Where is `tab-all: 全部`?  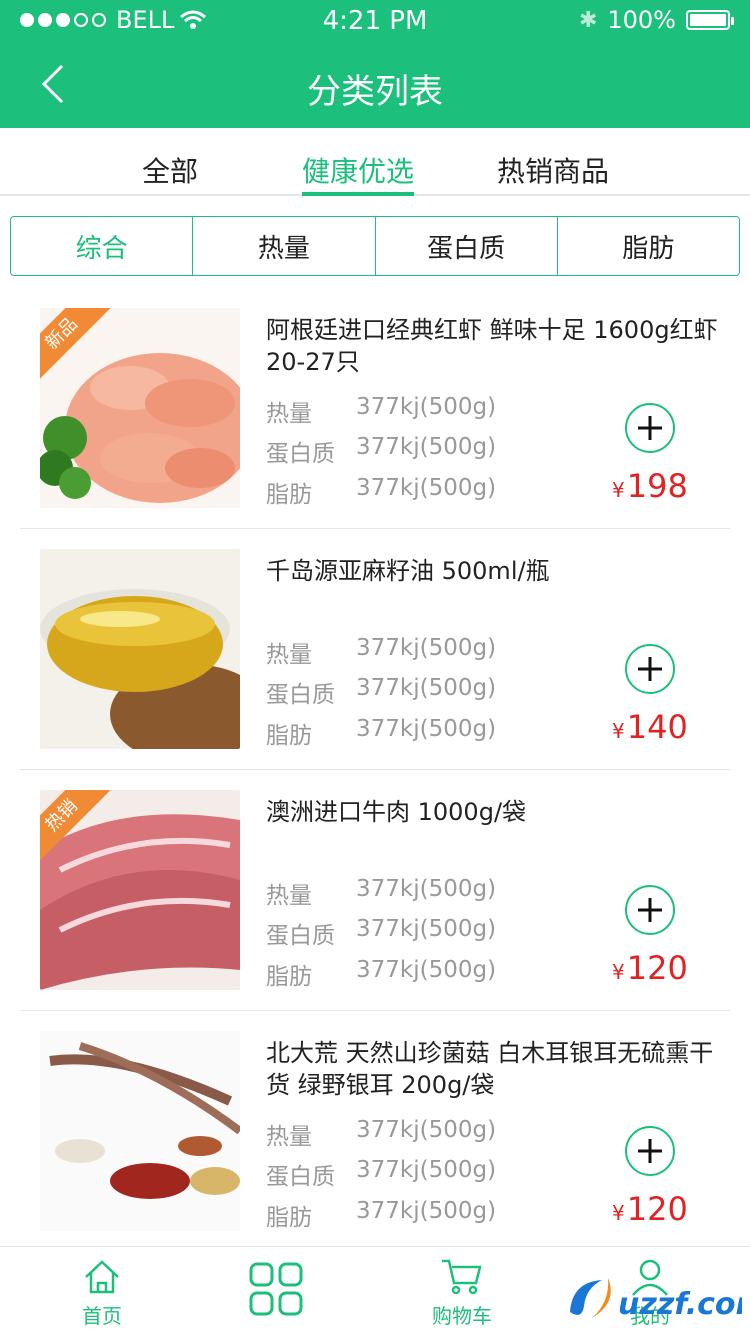
tab-all: 全部 is located at coordinates (170, 173).